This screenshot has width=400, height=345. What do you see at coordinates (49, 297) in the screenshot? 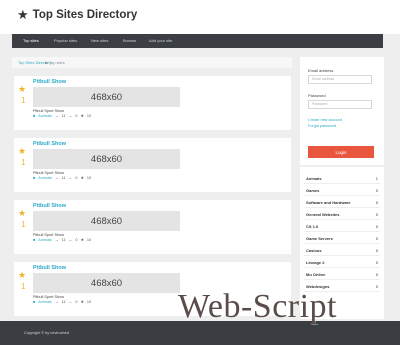
I see `site-description: Pitbull Sport Show` at bounding box center [49, 297].